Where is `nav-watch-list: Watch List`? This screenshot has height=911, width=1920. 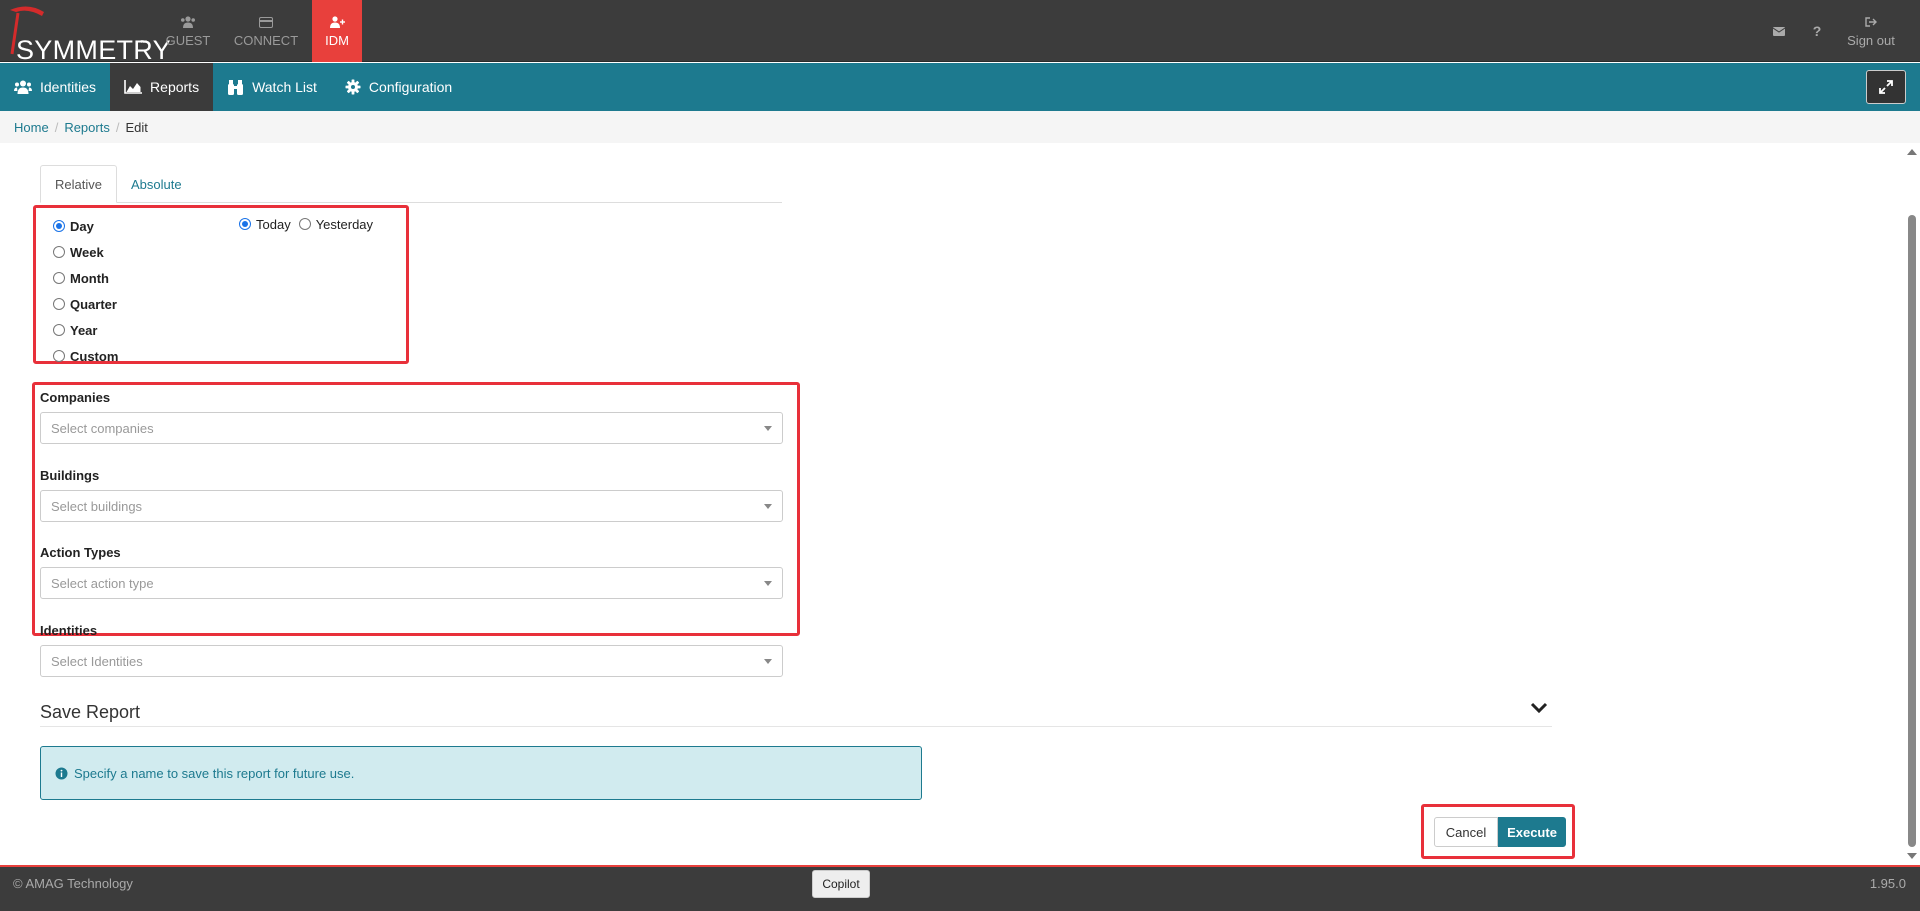
nav-watch-list: Watch List is located at coordinates (272, 87).